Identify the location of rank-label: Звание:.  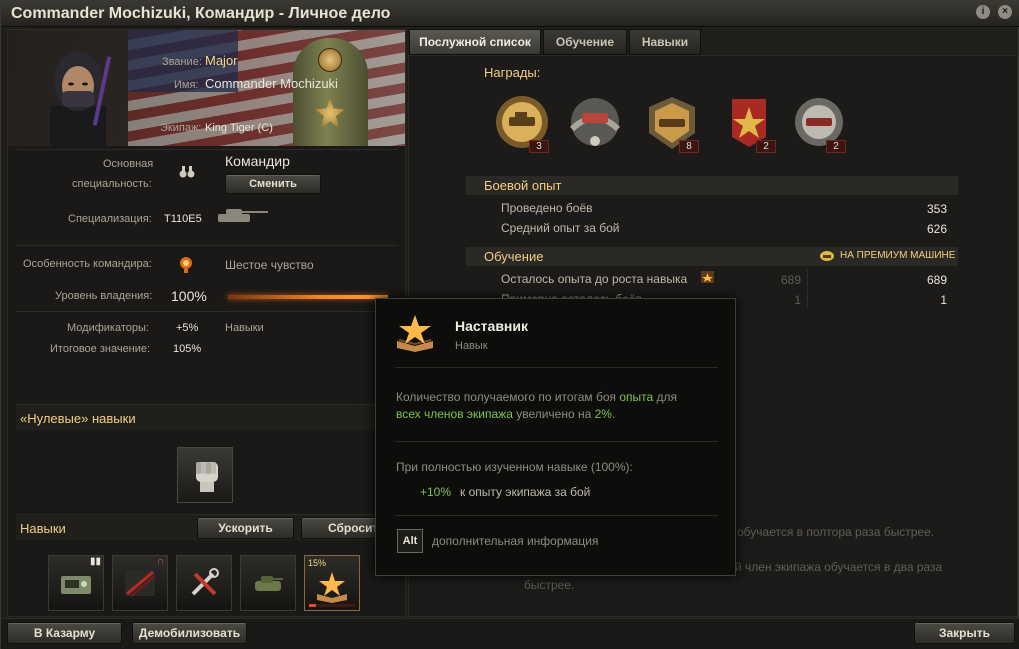
(182, 62).